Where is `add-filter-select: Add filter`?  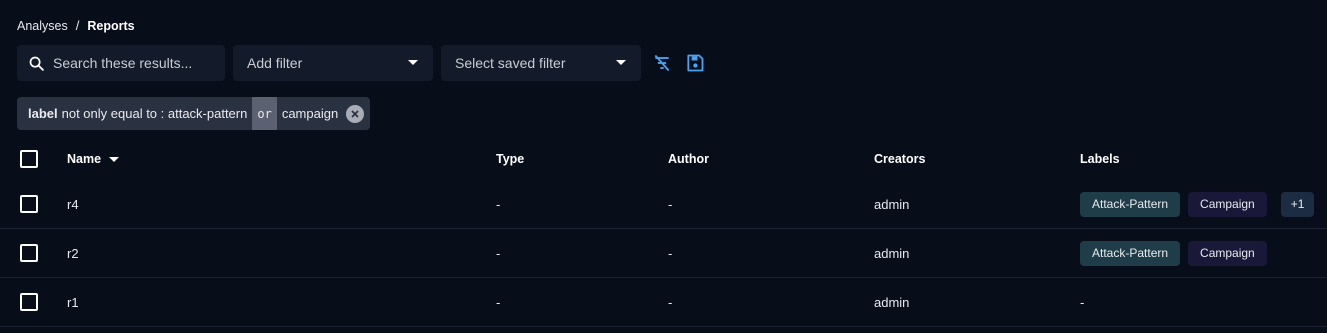 add-filter-select: Add filter is located at coordinates (333, 63).